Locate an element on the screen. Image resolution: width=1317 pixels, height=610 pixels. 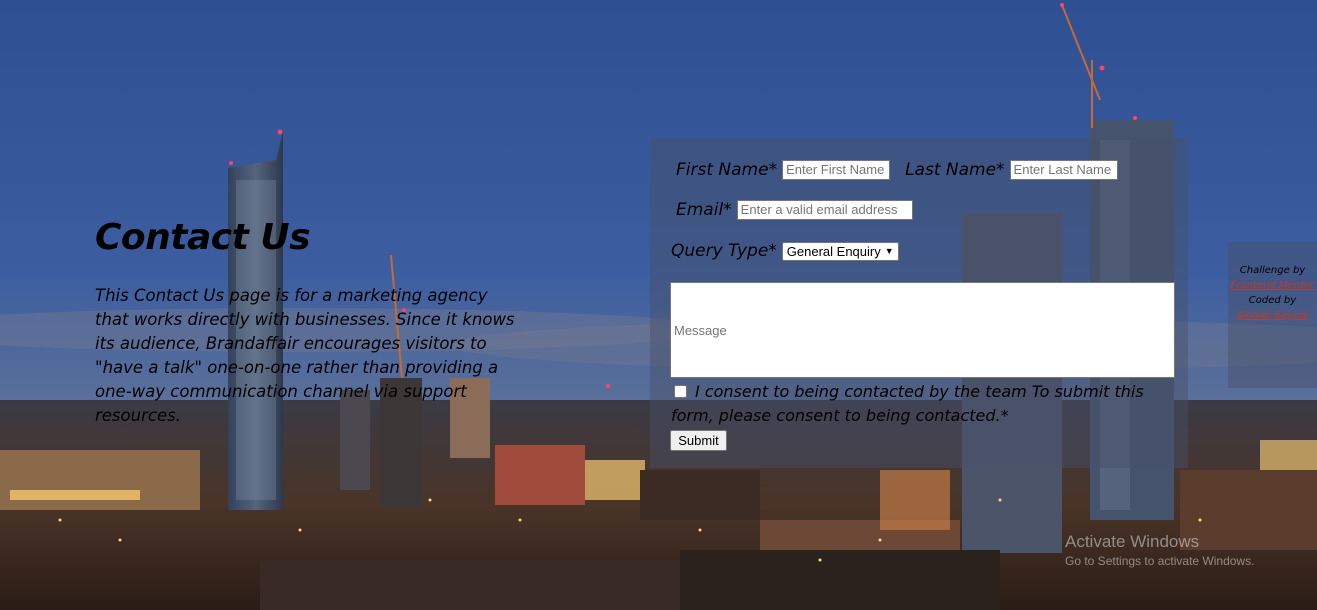
first-name-input: Enter First Name is located at coordinates (836, 170).